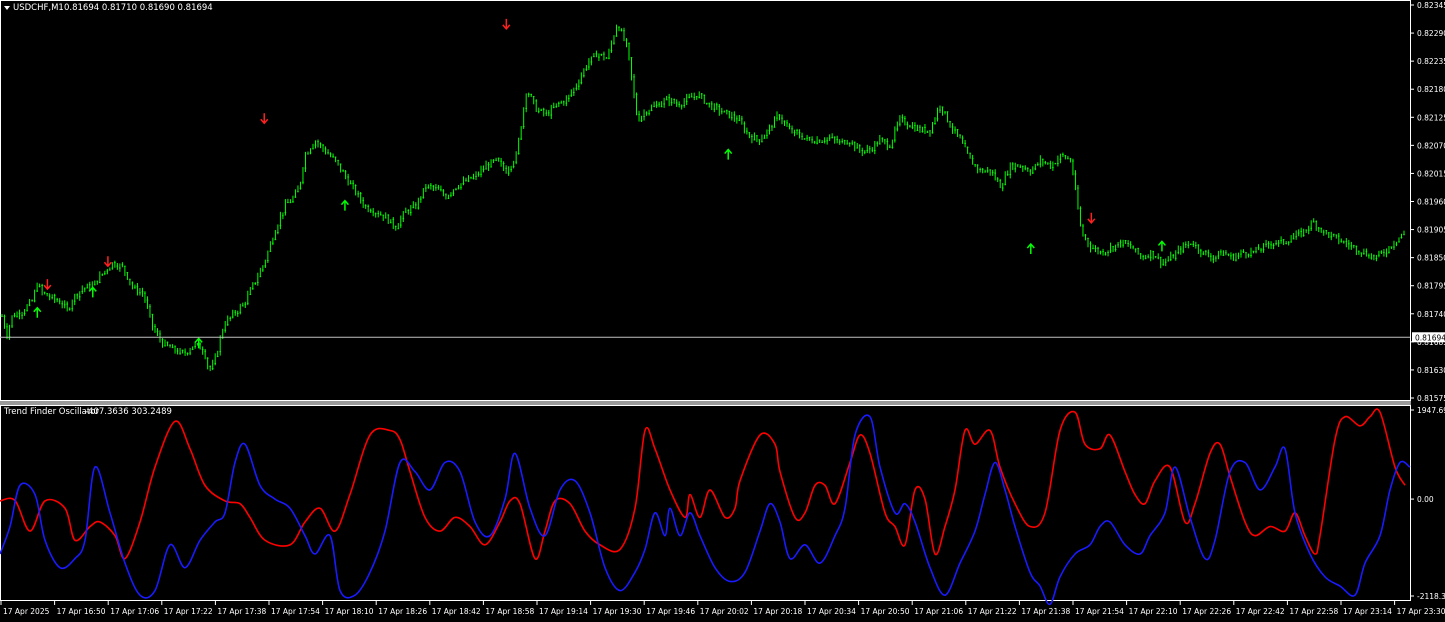 The height and width of the screenshot is (622, 1445). I want to click on price-tick-label: 0.81630, so click(1431, 370).